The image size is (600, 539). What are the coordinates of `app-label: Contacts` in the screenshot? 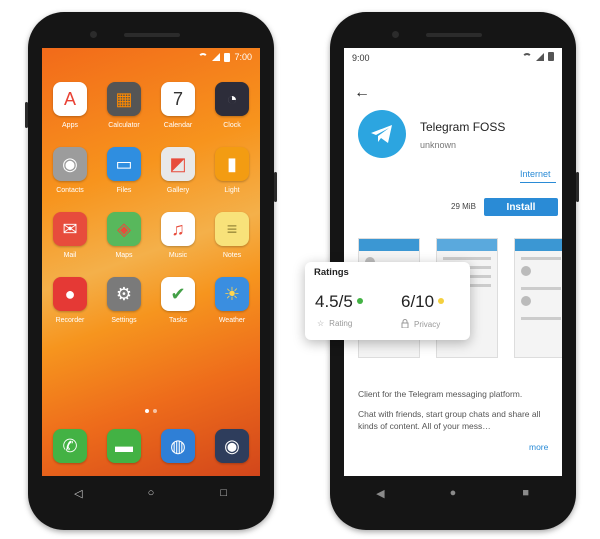 It's located at (70, 190).